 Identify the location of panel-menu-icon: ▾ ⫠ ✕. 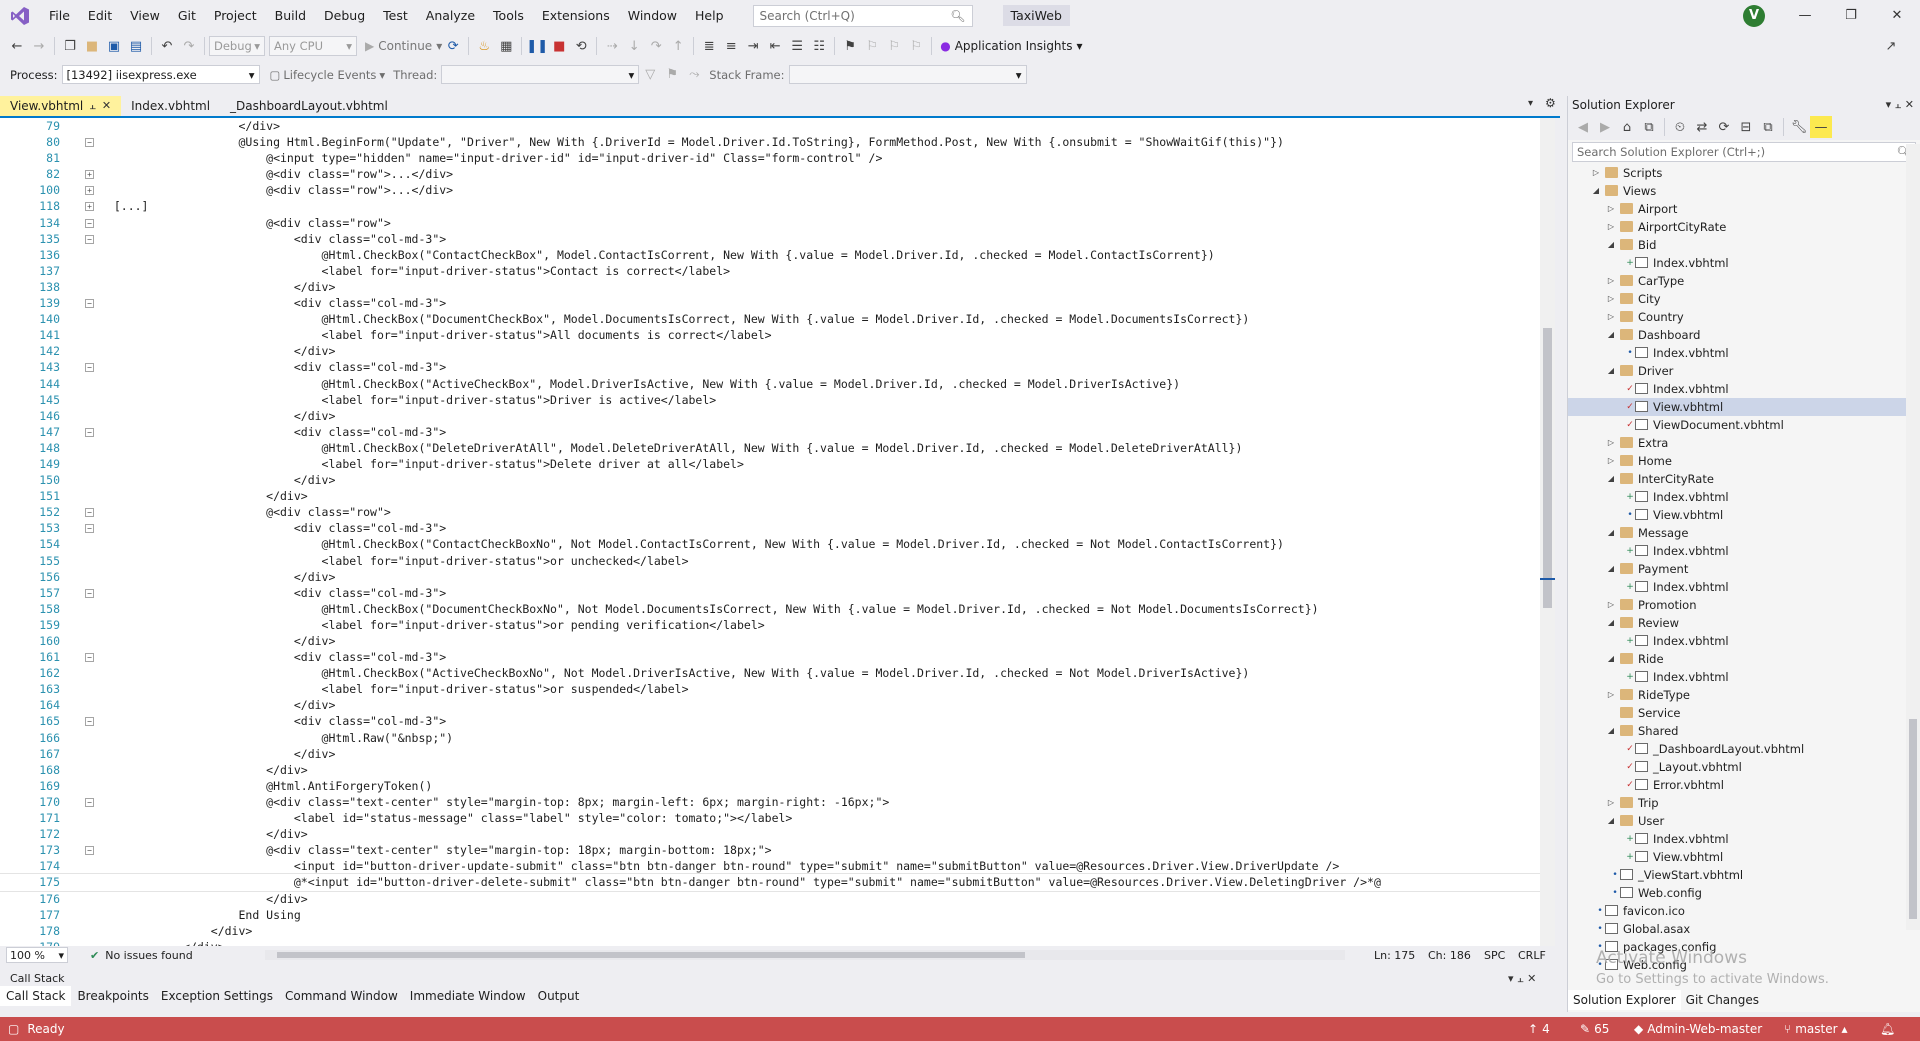
(1522, 979).